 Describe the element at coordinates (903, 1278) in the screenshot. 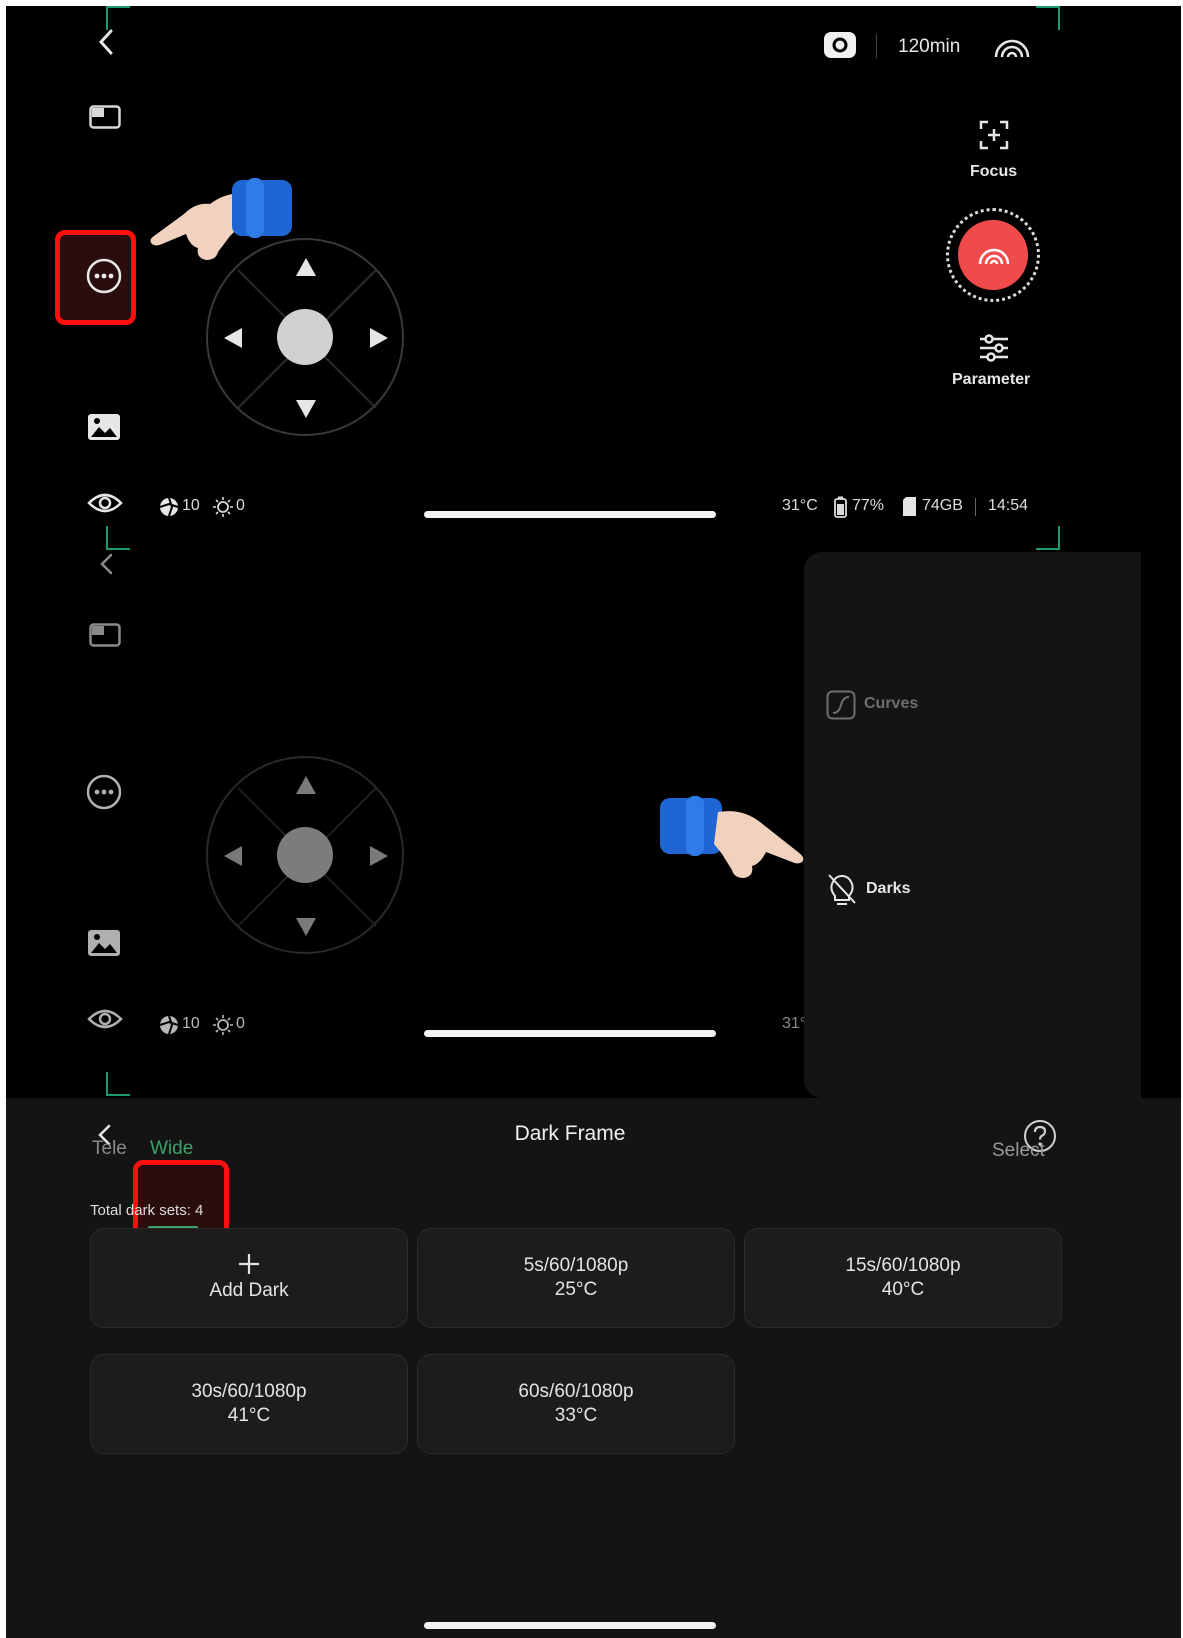

I see `dark-set-tile: 15s/60/1080p 40°C` at that location.